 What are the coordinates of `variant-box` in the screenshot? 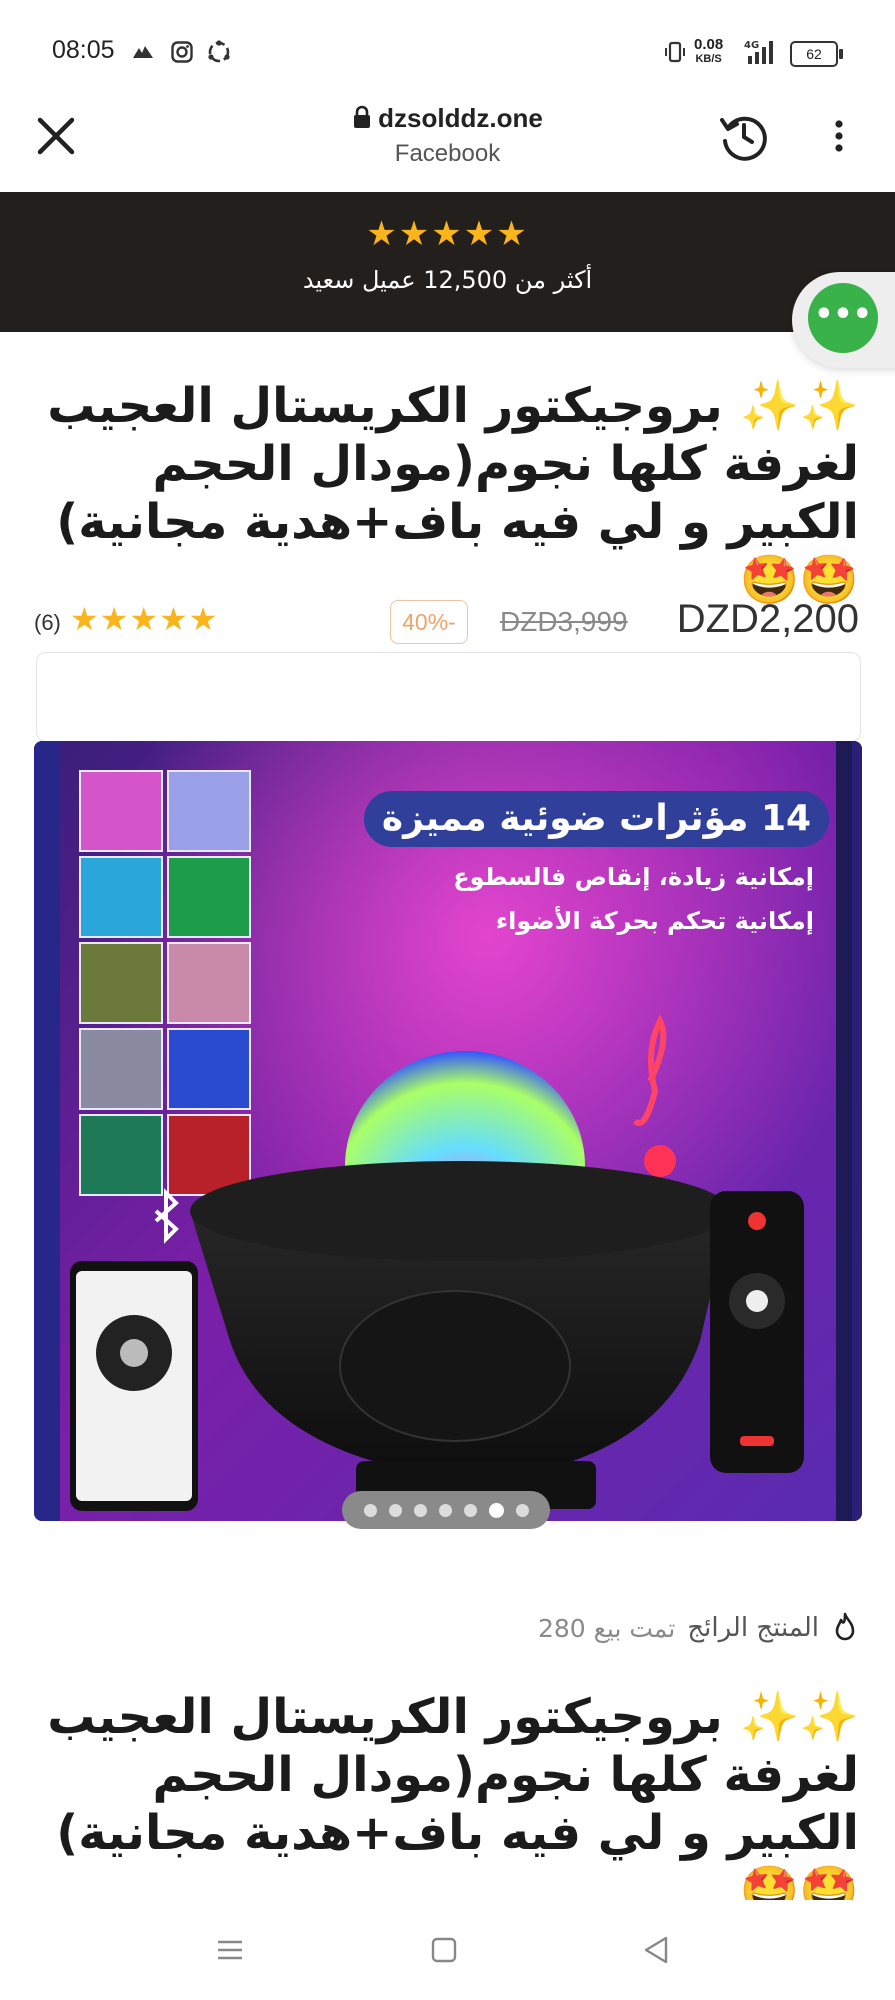 It's located at (448, 697).